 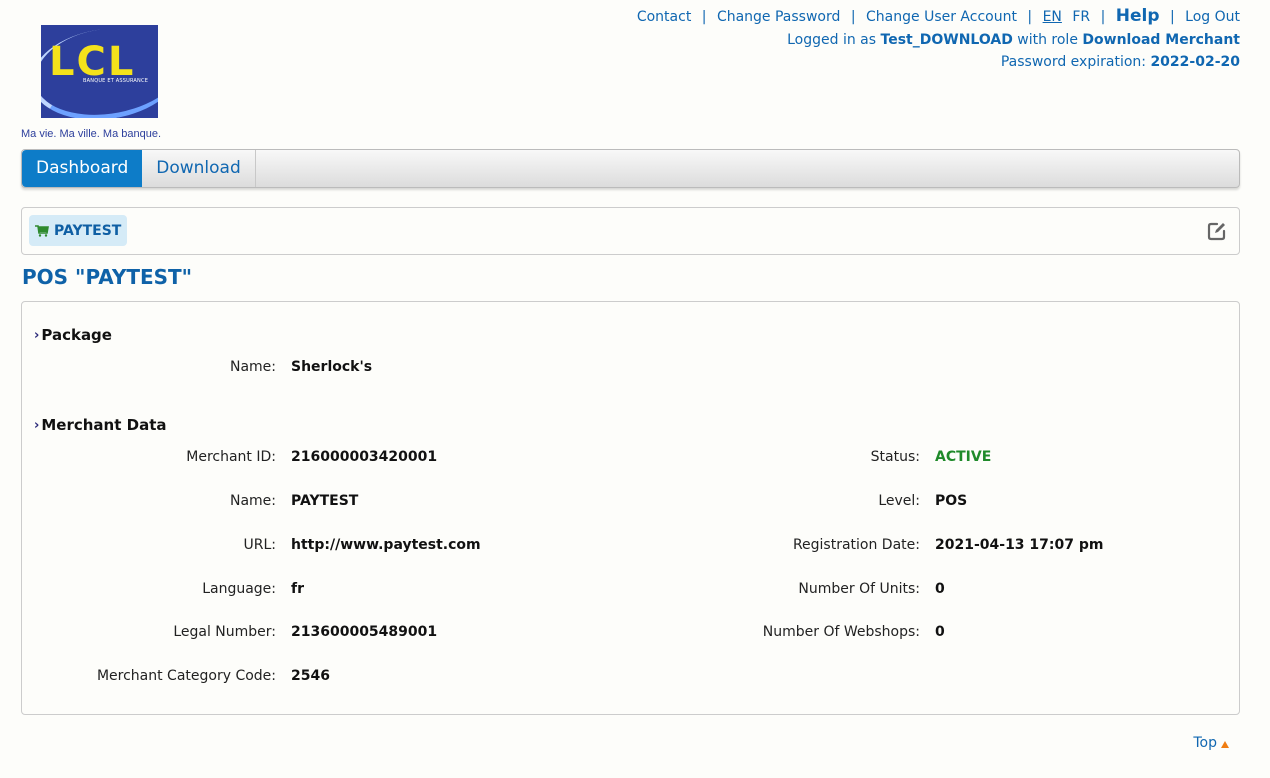 I want to click on field-label: URL:, so click(x=260, y=545).